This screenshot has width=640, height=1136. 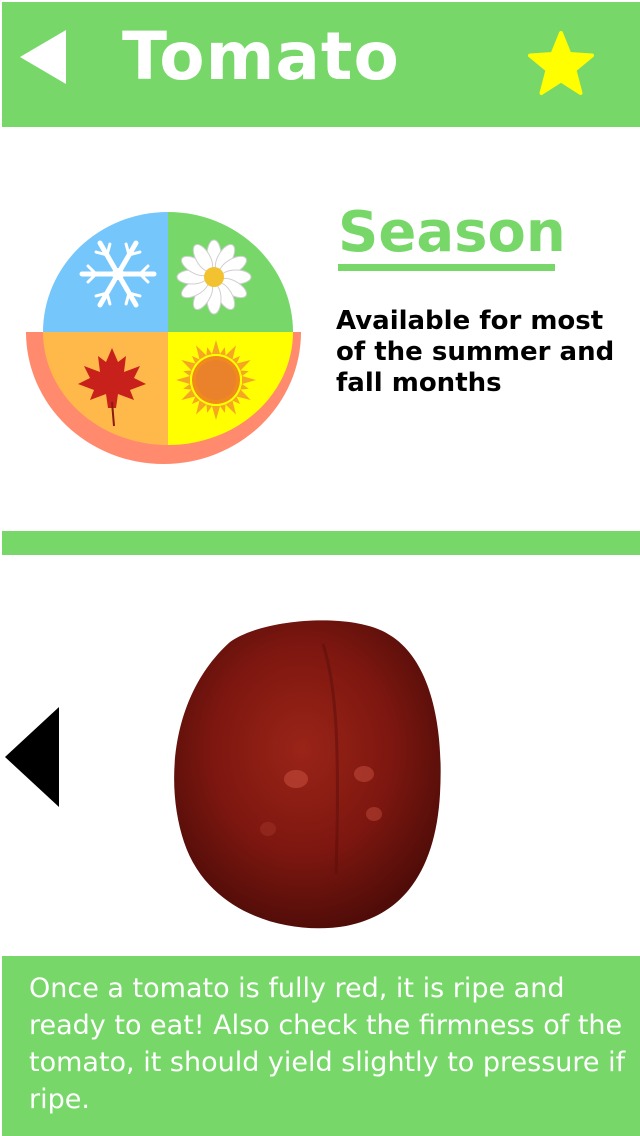 I want to click on previous-arrow-icon, so click(x=32, y=757).